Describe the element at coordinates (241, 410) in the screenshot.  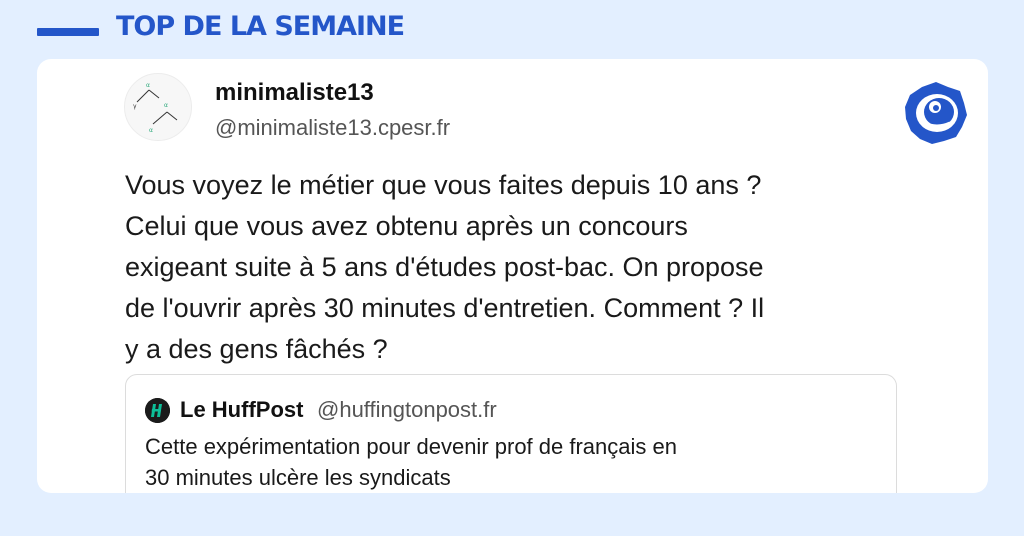
I see `quote-author-name: Le HuffPost` at that location.